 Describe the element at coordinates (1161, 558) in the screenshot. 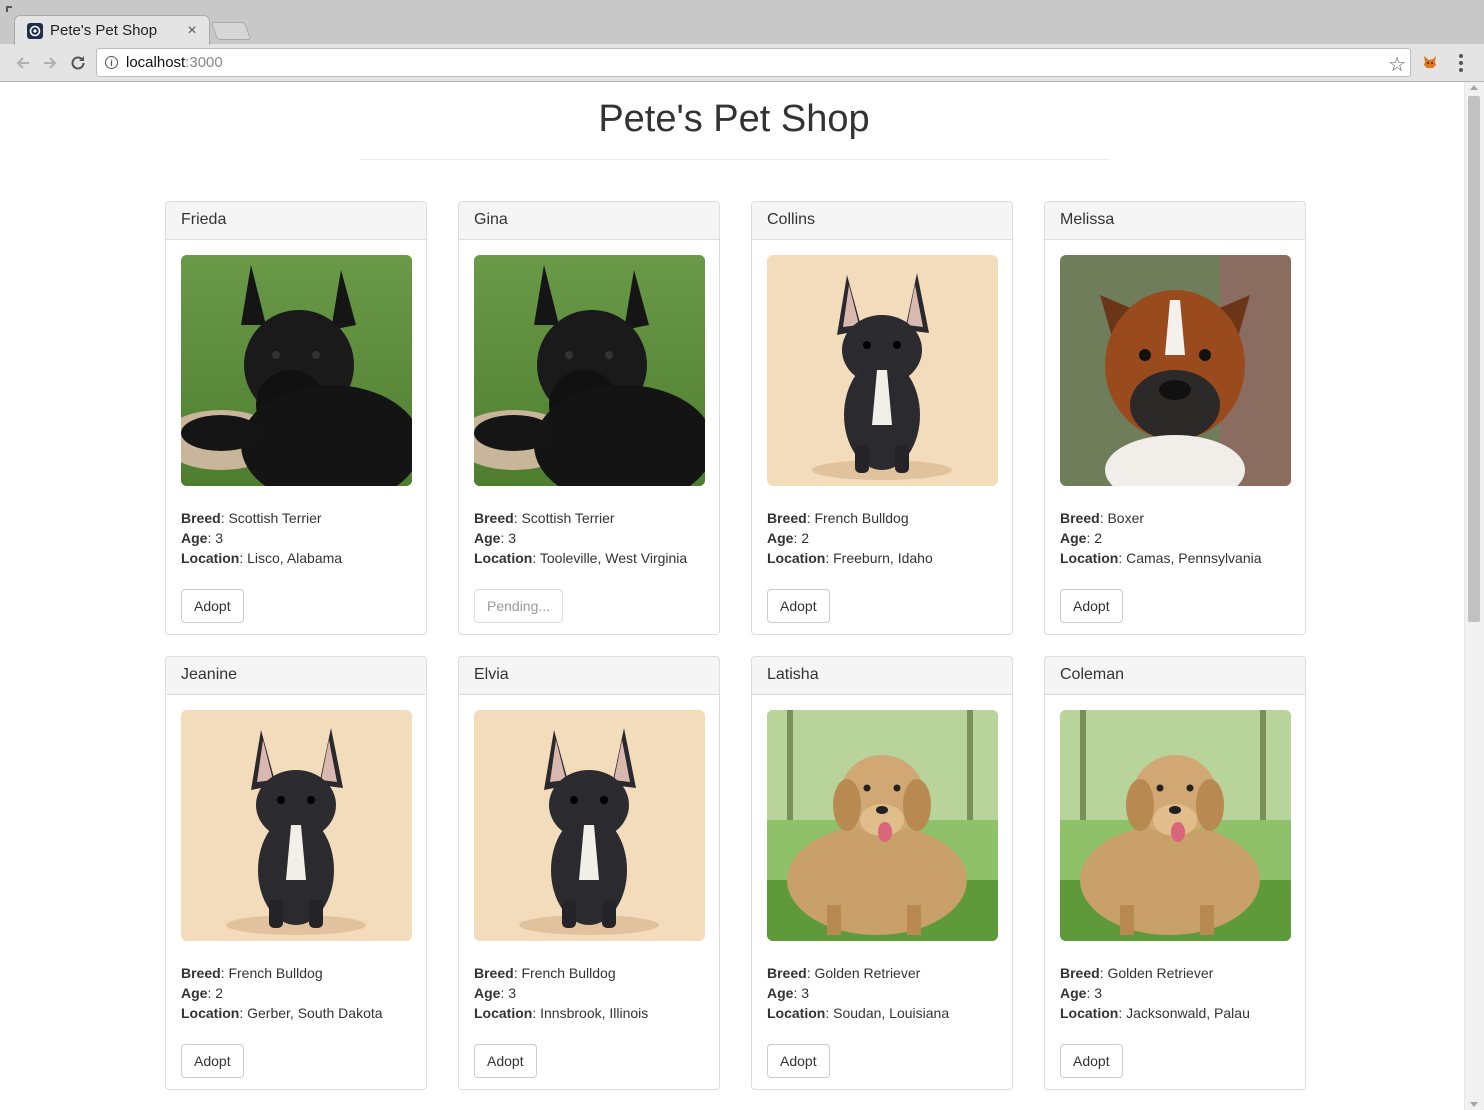

I see `pet-location: Location: Camas, Pennsylvania` at that location.